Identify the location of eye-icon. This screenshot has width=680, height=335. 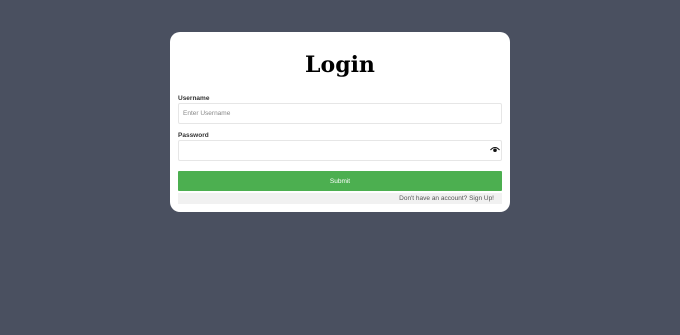
(495, 149).